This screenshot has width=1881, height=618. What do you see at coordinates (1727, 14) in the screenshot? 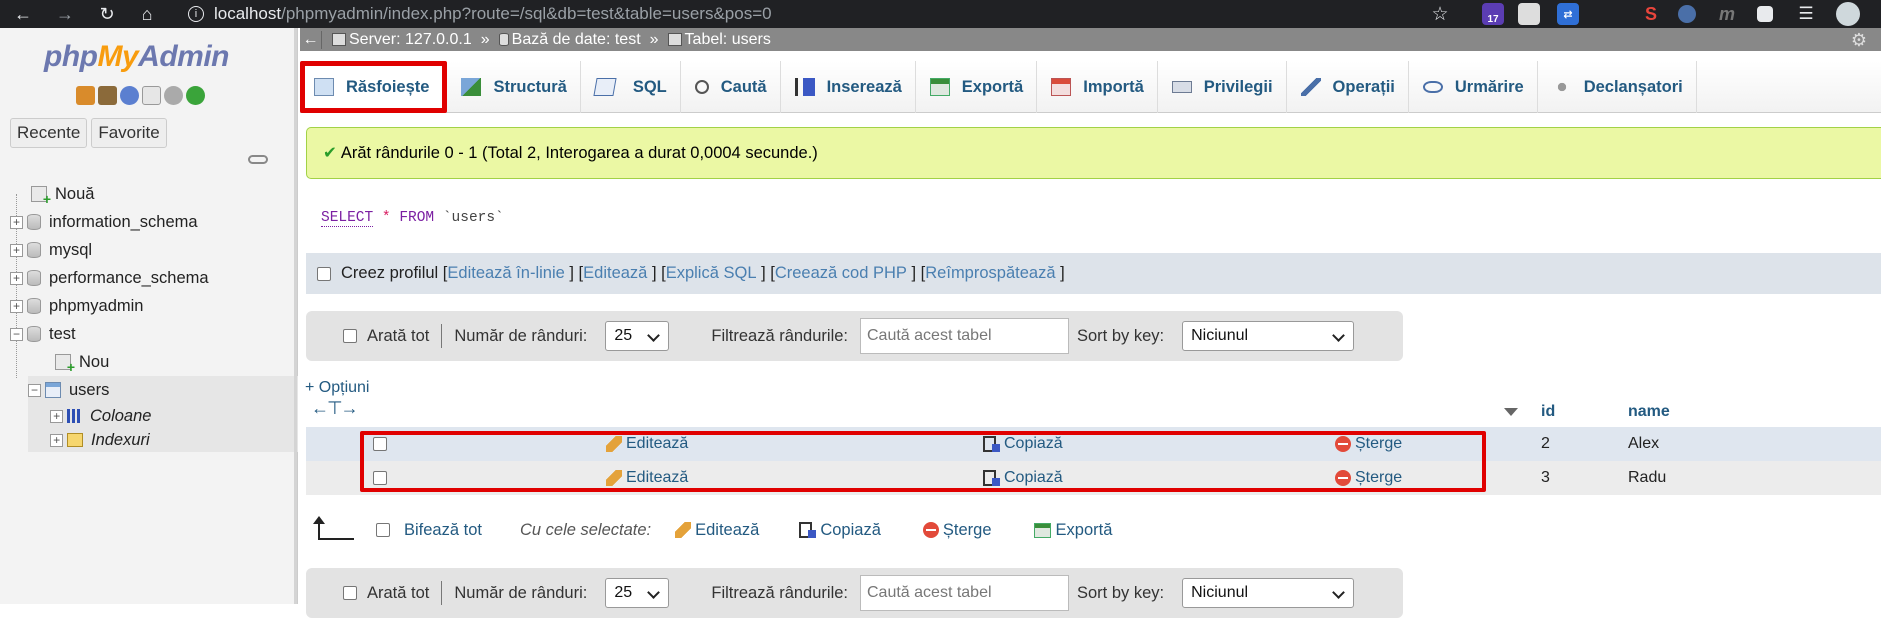
I see `extension-m-icon: m` at bounding box center [1727, 14].